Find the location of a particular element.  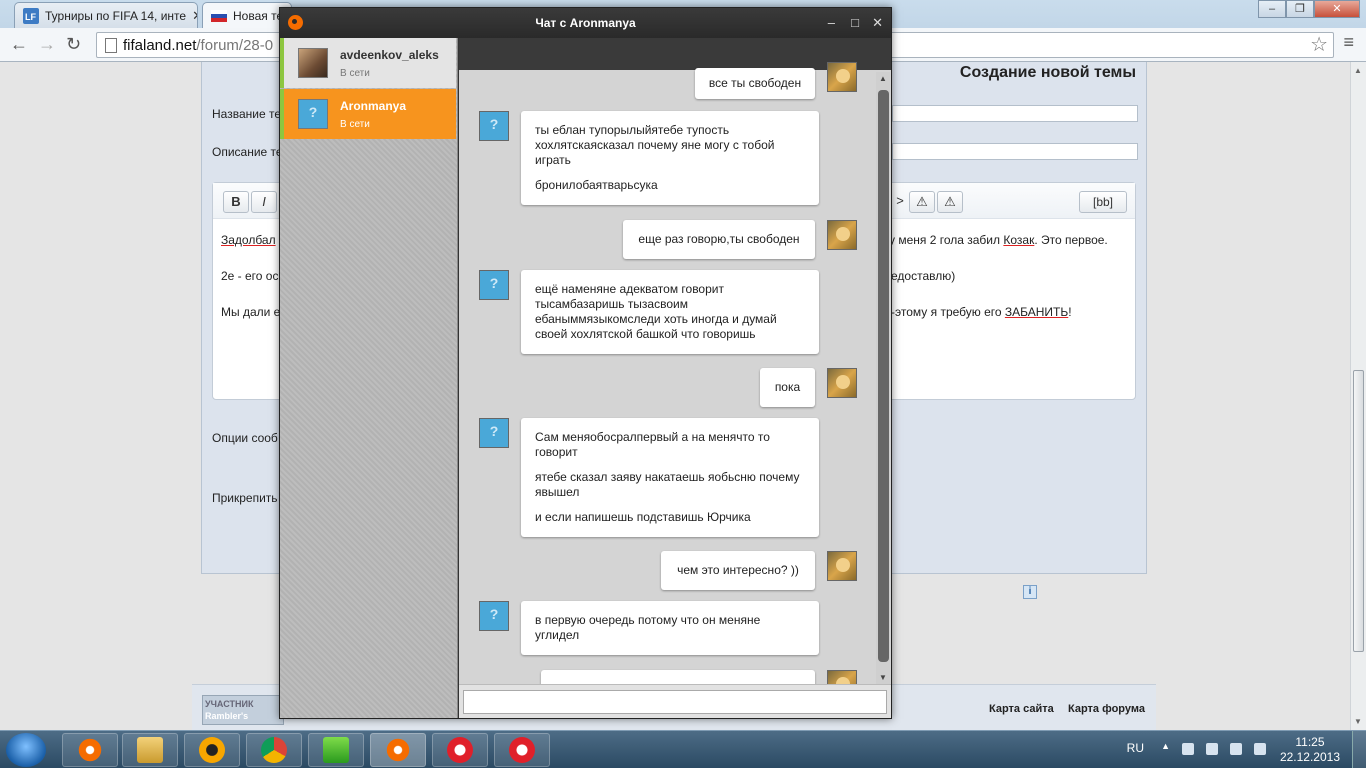

network-signal-icon is located at coordinates (1236, 749).